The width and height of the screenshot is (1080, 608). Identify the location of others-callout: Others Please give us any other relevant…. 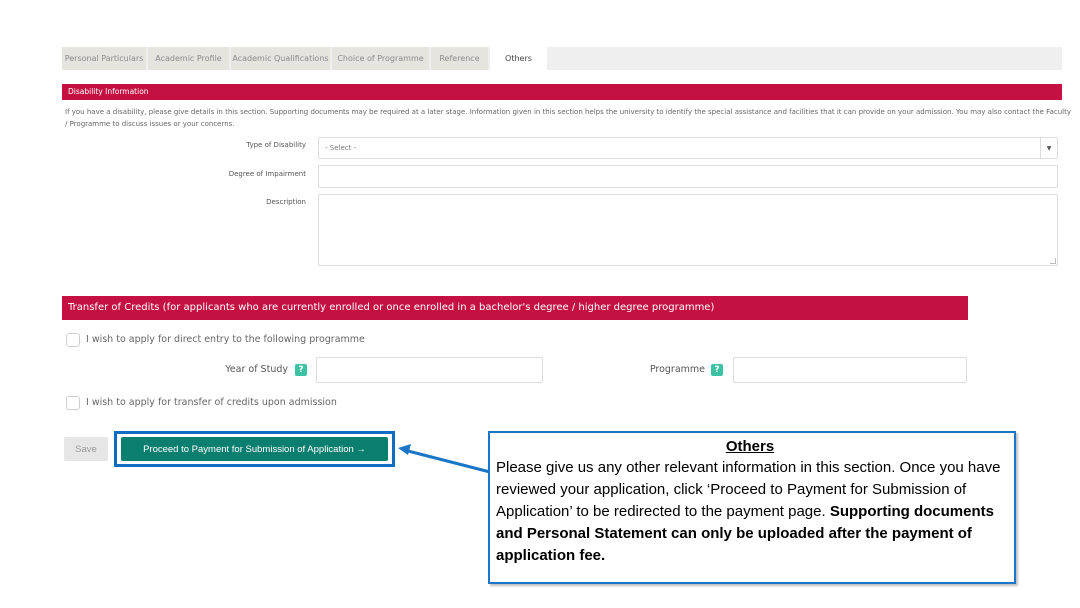
(752, 507).